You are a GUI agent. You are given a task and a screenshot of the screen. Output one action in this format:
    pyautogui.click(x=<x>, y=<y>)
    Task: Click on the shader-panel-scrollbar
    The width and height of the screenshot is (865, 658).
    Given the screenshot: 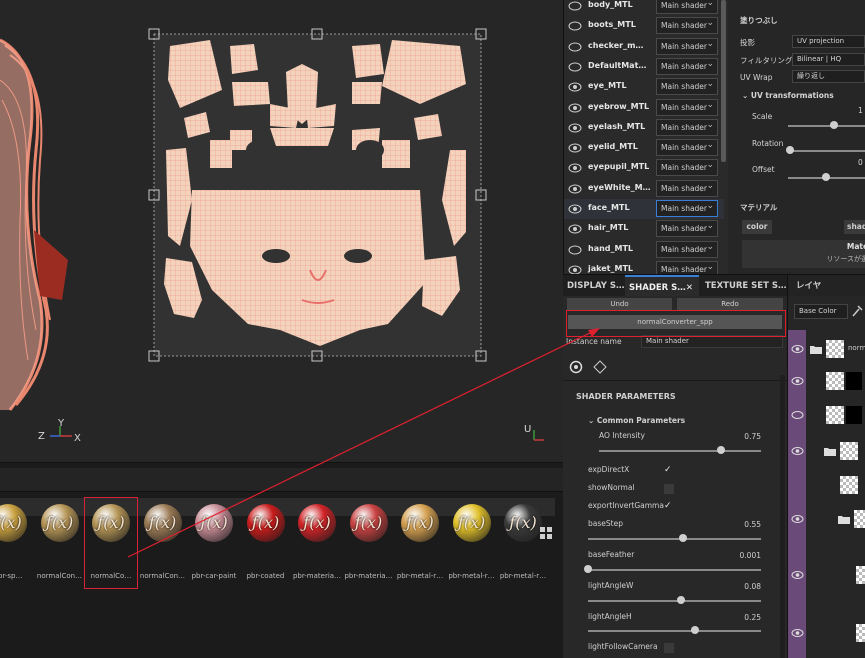 What is the action you would take?
    pyautogui.click(x=782, y=516)
    